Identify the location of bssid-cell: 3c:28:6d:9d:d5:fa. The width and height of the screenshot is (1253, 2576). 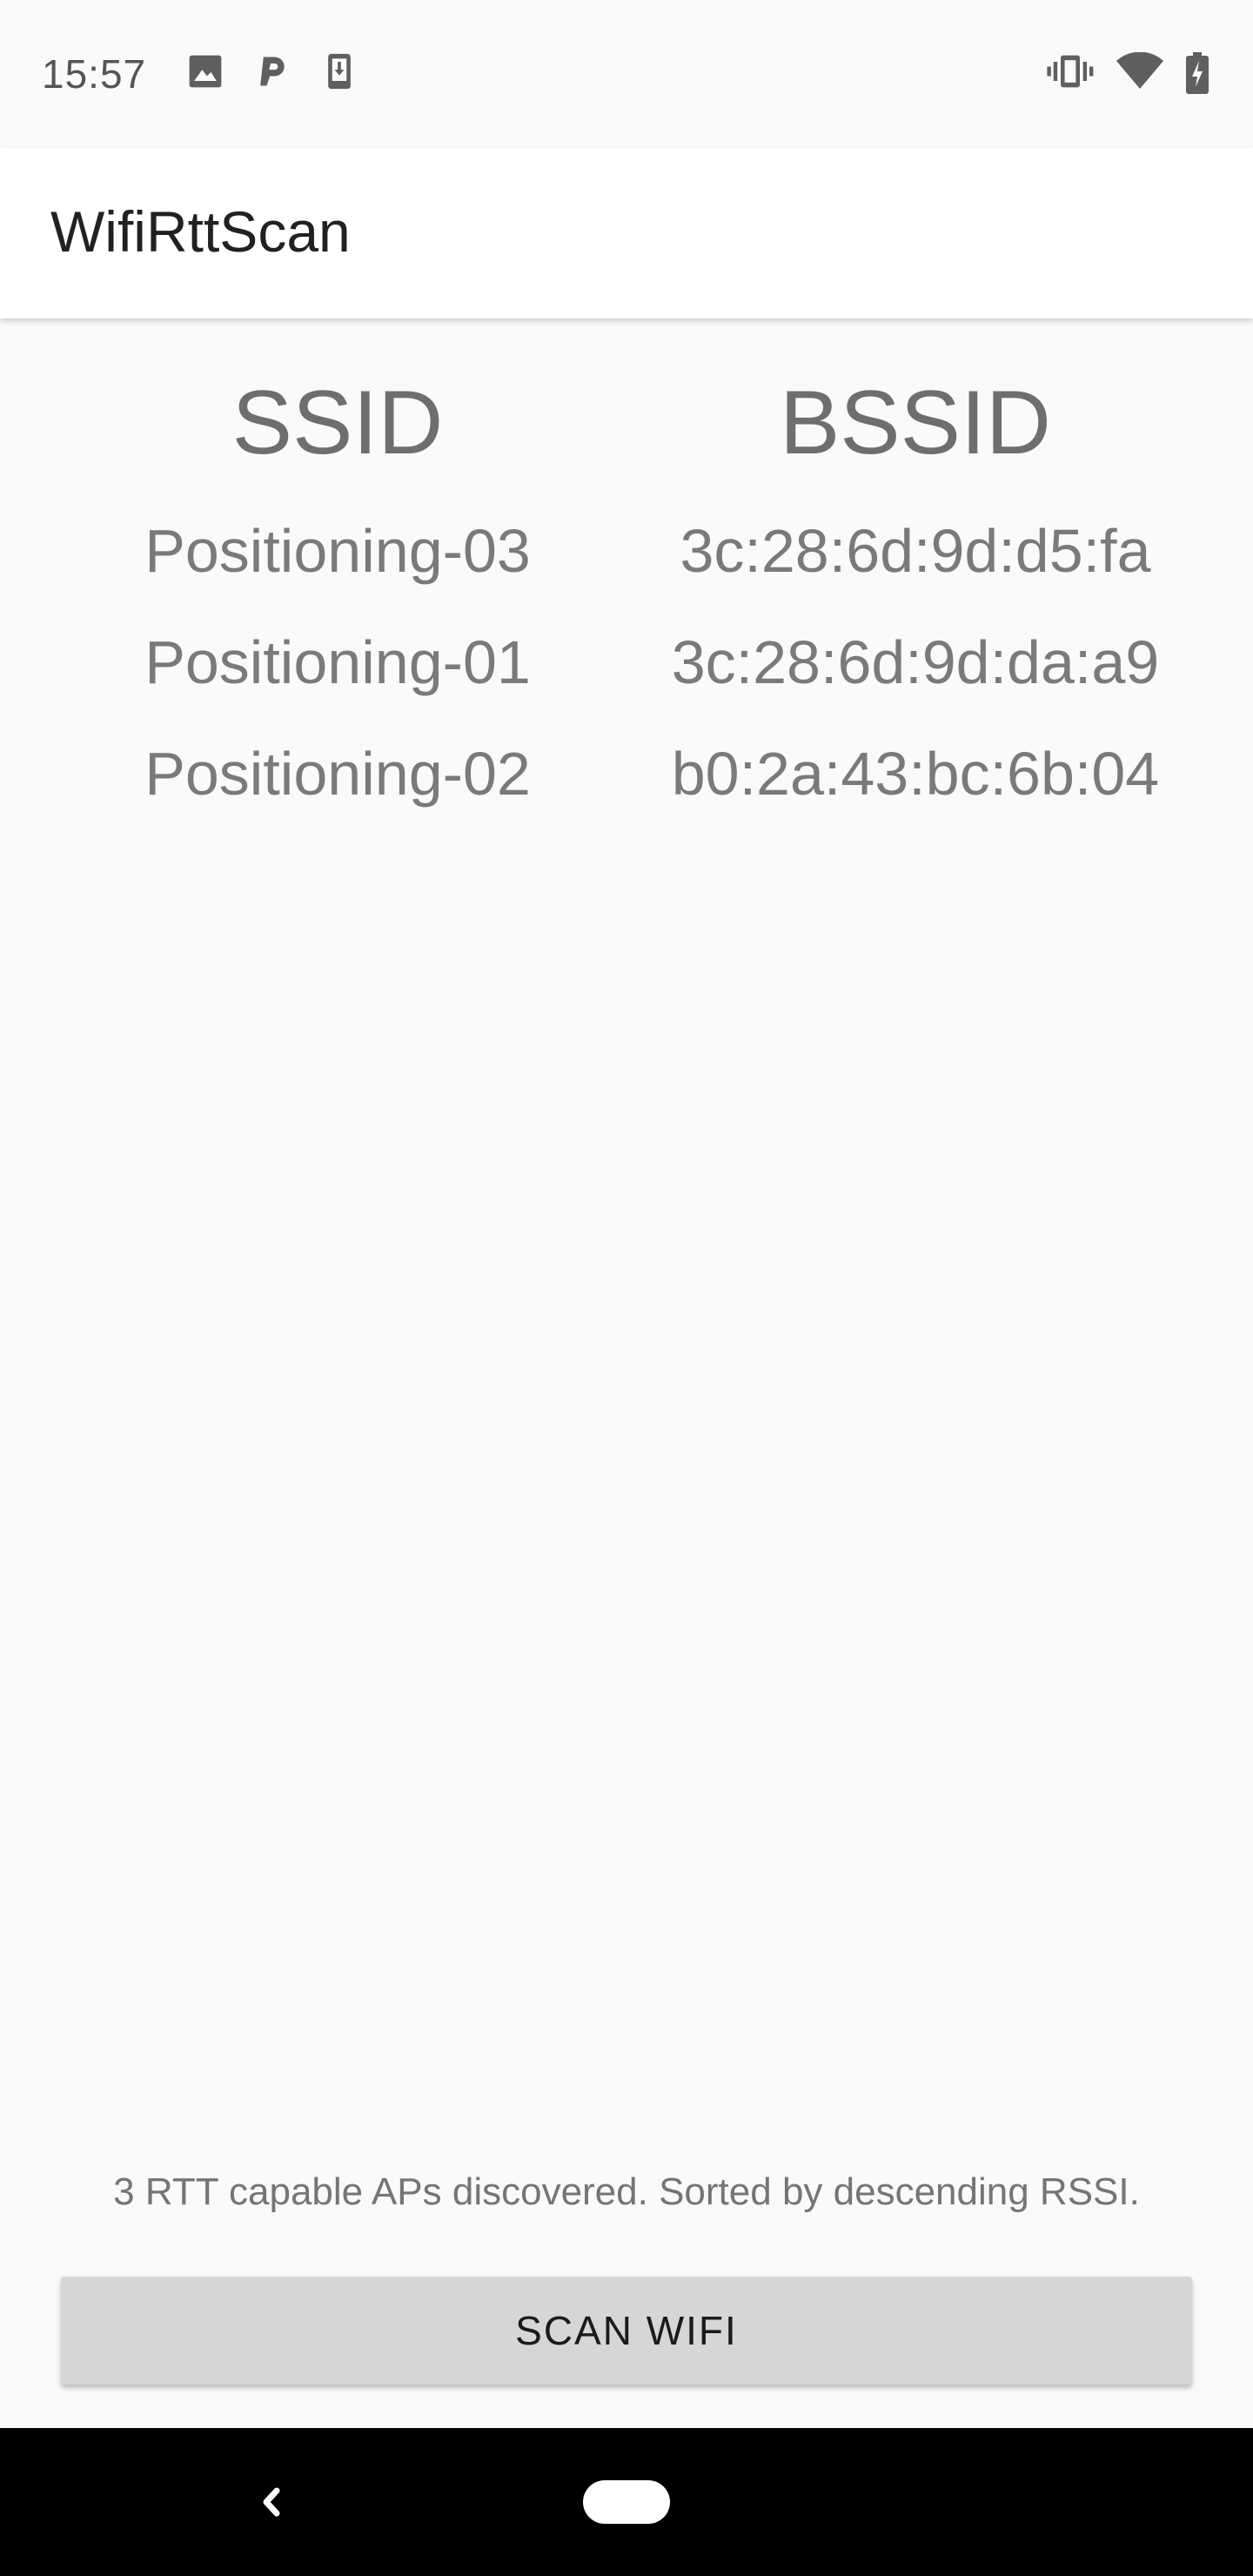
(915, 551).